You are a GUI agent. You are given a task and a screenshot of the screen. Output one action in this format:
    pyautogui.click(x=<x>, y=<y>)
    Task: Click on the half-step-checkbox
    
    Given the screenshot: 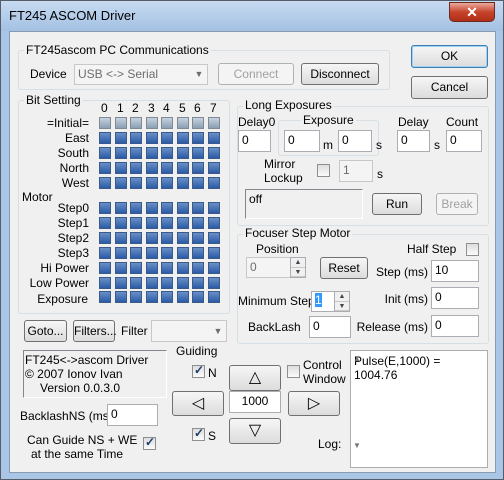 What is the action you would take?
    pyautogui.click(x=472, y=249)
    